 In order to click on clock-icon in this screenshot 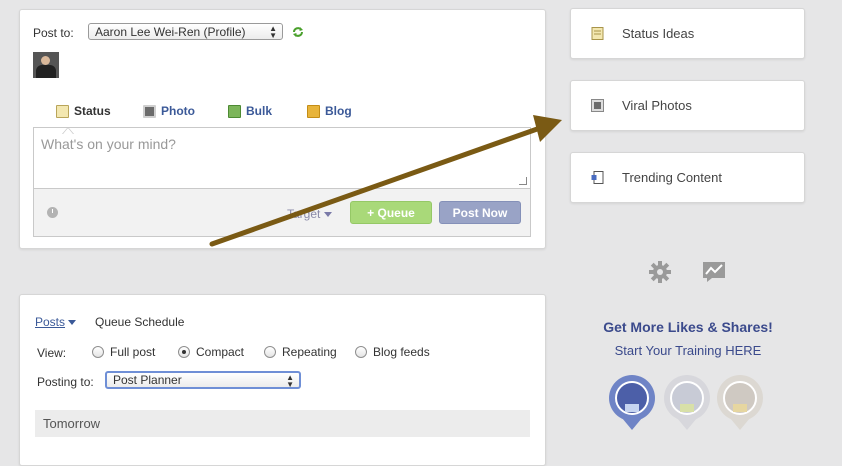, I will do `click(52, 212)`.